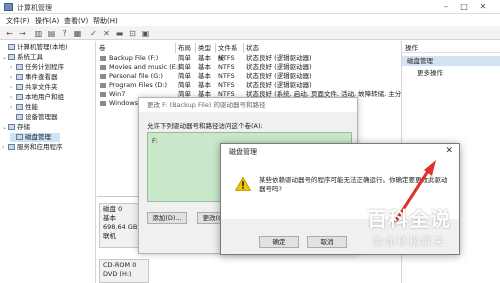 The width and height of the screenshot is (500, 283). Describe the element at coordinates (35, 137) in the screenshot. I see `tree-item-disk-management: 磁盘管理` at that location.